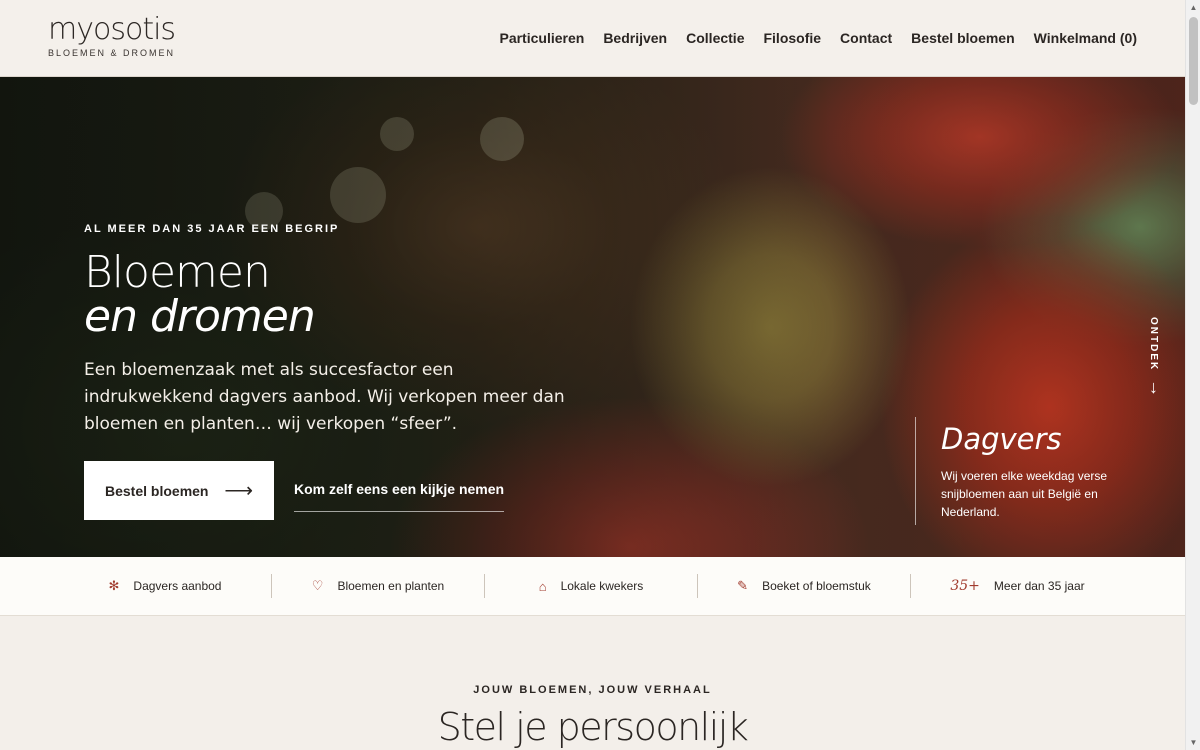 The image size is (1200, 750). What do you see at coordinates (1085, 38) in the screenshot?
I see `nav-winkelmand: Winkelmand (0)` at bounding box center [1085, 38].